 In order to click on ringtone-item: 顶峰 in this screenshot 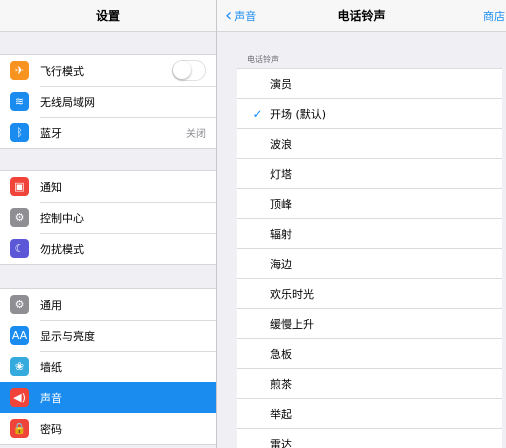, I will do `click(369, 204)`.